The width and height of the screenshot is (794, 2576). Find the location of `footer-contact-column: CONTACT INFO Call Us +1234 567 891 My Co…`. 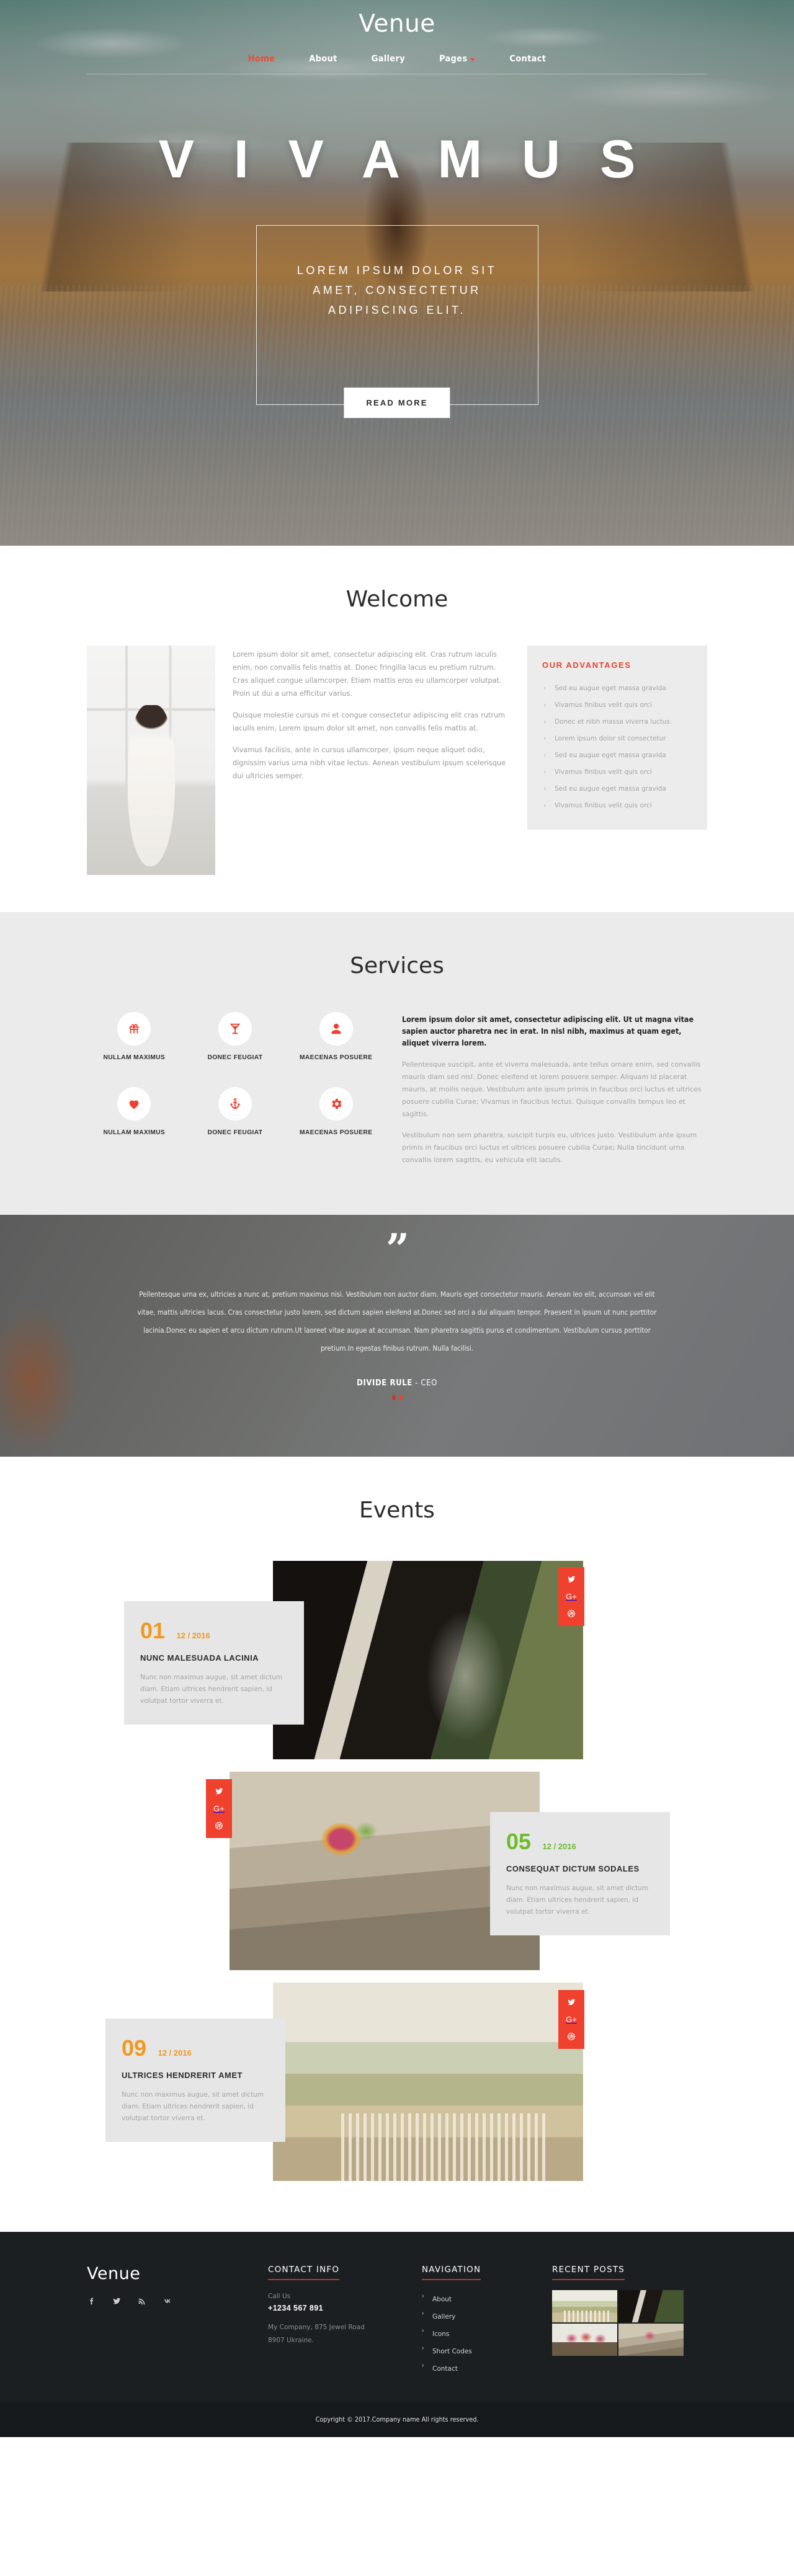

footer-contact-column: CONTACT INFO Call Us +1234 567 891 My Co… is located at coordinates (345, 2320).